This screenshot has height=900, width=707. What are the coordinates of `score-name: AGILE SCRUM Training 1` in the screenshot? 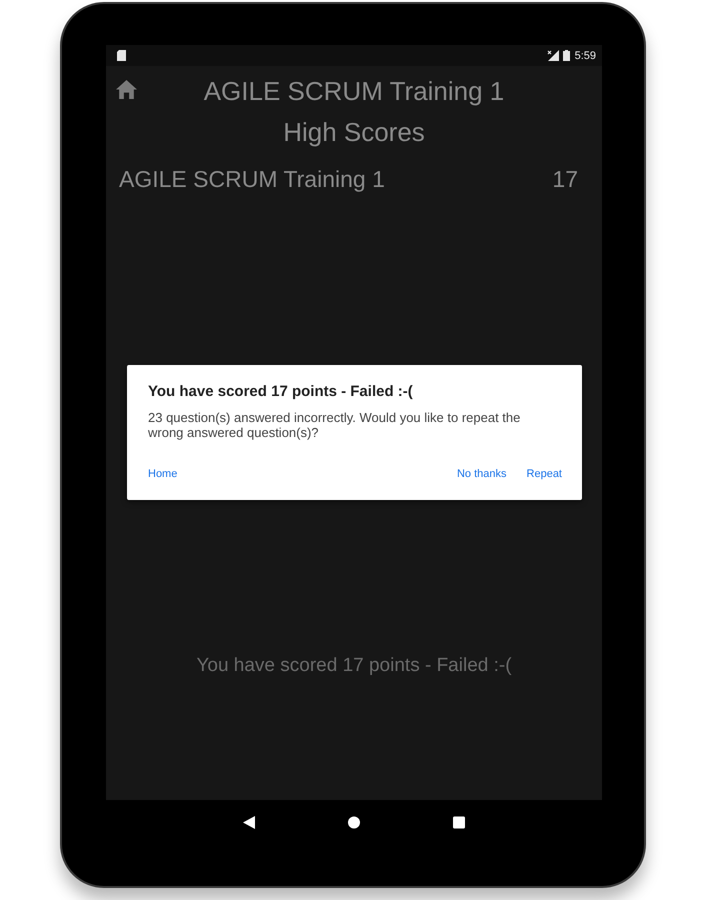 It's located at (252, 179).